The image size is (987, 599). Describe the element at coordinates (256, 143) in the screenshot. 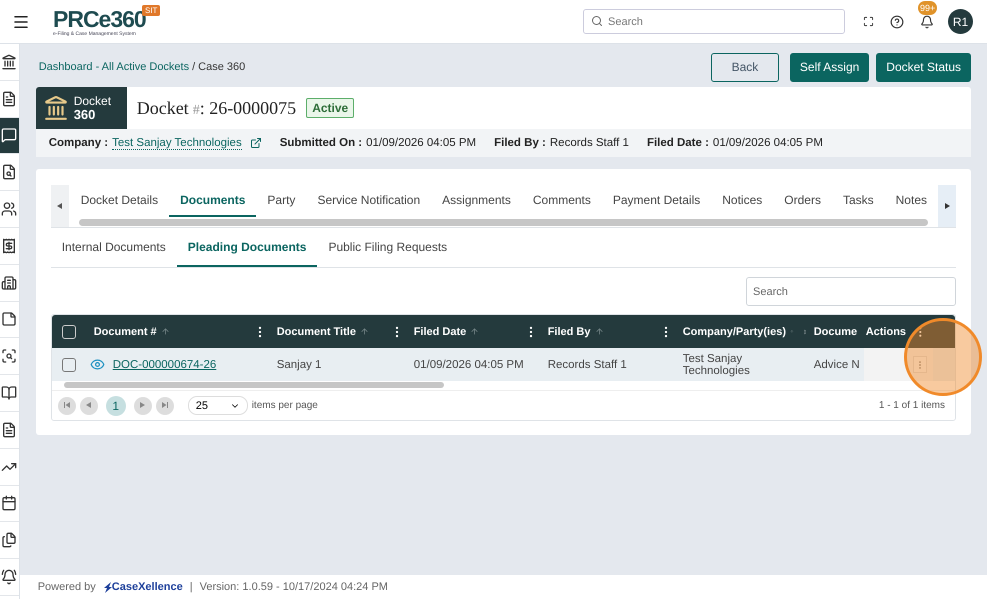

I see `external-link-icon` at that location.